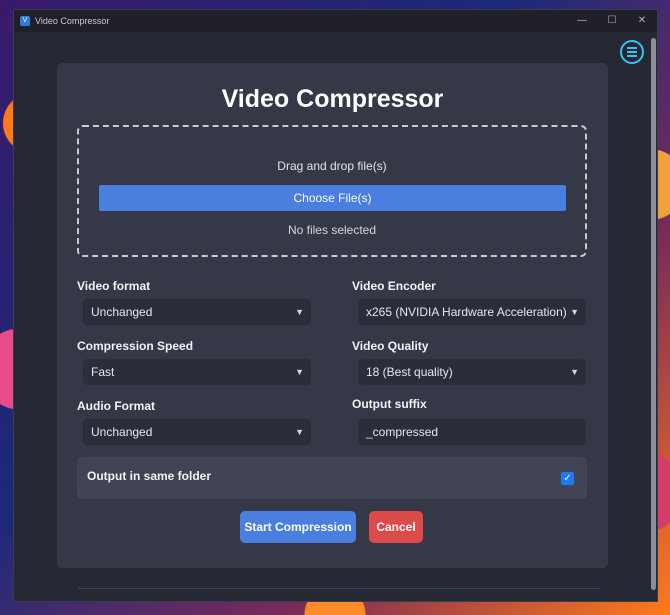 The height and width of the screenshot is (615, 670). Describe the element at coordinates (197, 432) in the screenshot. I see `audio-format-select: Unchanged ▼` at that location.